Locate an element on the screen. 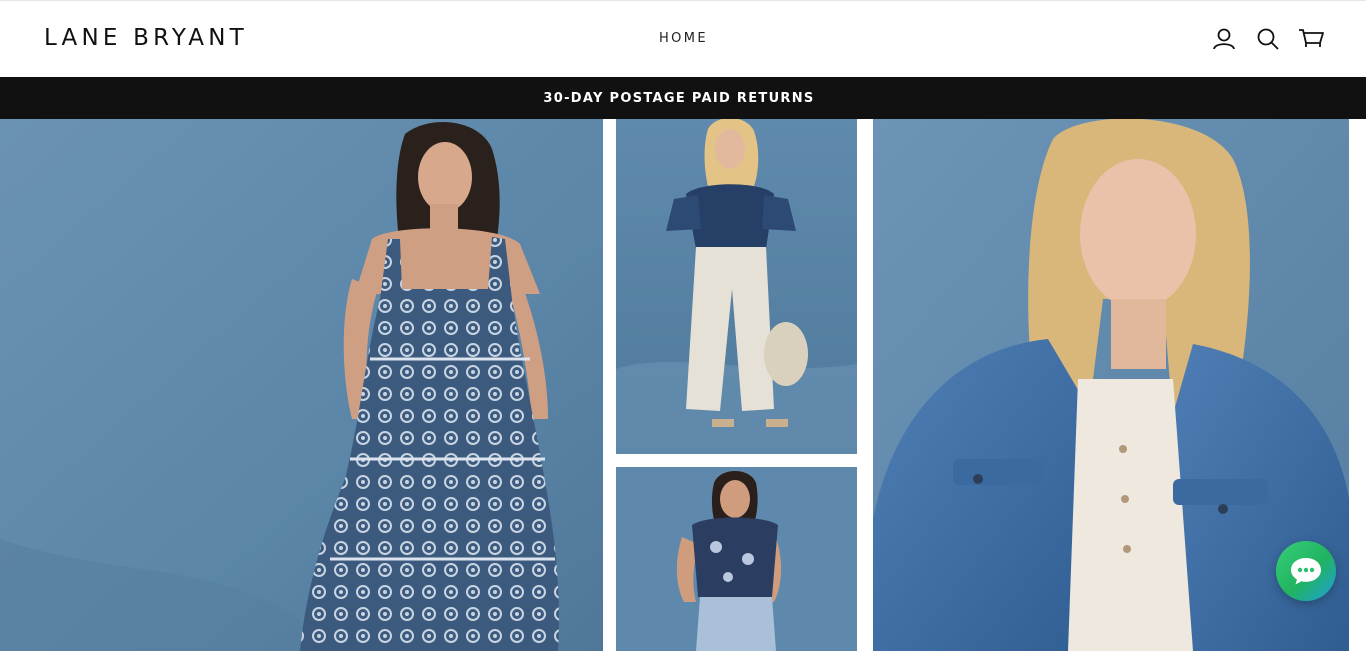  announcement-text: 30-DAY POSTAGE PAID RETURNS is located at coordinates (679, 98).